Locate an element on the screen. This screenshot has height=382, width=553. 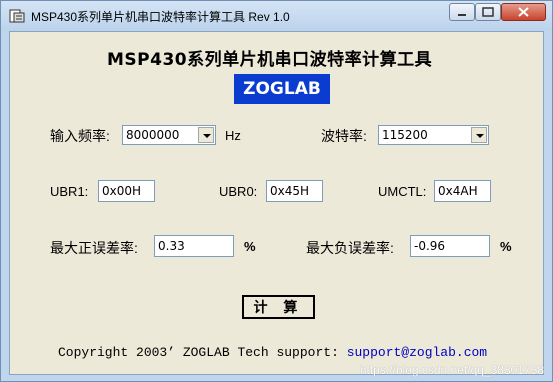
ubr1-field: 0x00H is located at coordinates (126, 191).